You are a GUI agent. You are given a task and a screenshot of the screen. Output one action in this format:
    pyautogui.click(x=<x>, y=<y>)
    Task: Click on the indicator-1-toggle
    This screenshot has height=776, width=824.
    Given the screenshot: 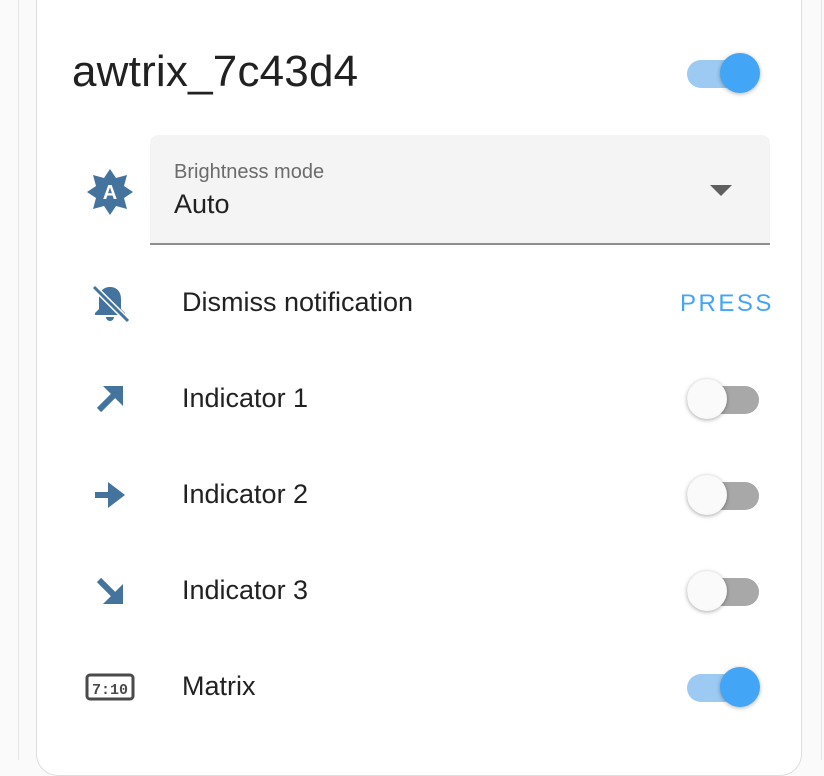 What is the action you would take?
    pyautogui.click(x=724, y=399)
    